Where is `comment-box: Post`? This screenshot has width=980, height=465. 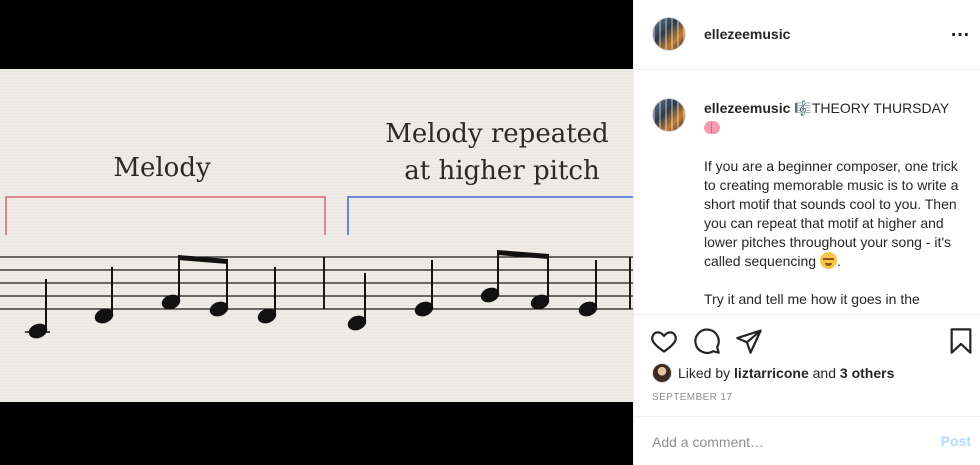 comment-box: Post is located at coordinates (807, 440).